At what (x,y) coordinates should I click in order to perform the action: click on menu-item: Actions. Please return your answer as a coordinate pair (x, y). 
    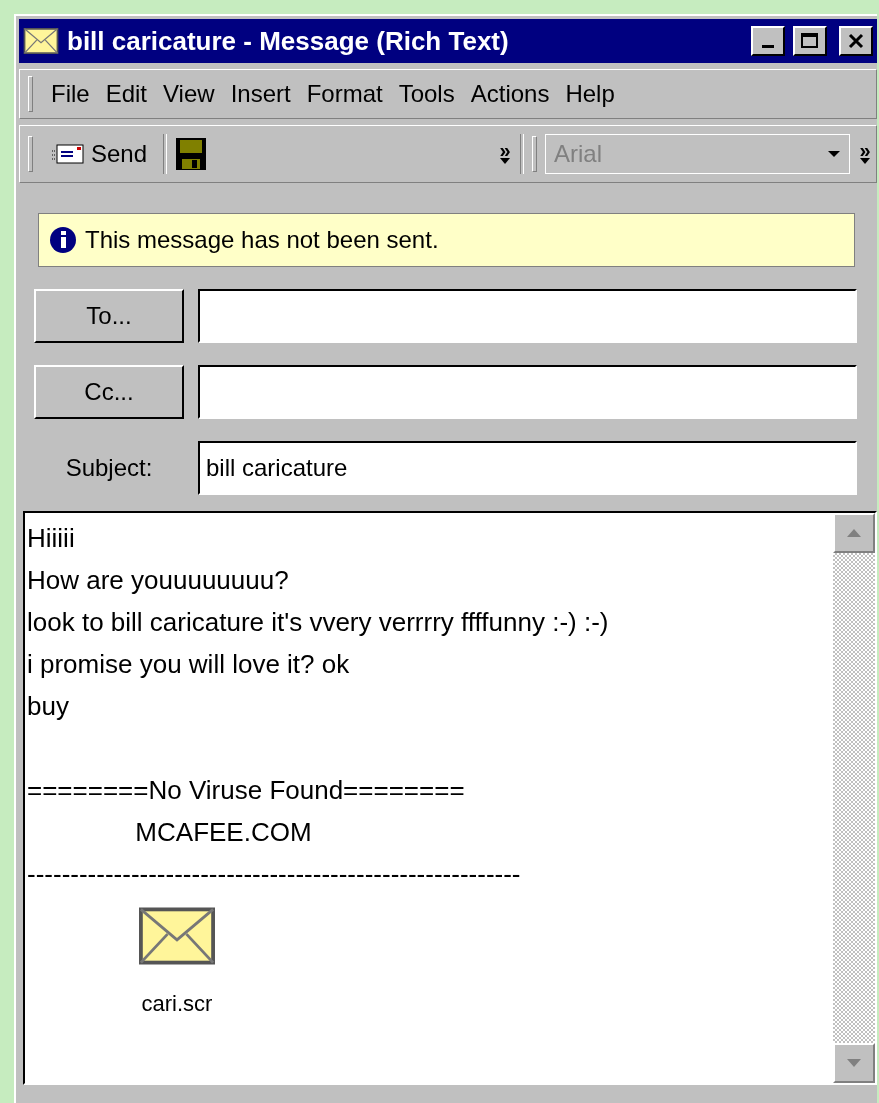
    Looking at the image, I should click on (510, 94).